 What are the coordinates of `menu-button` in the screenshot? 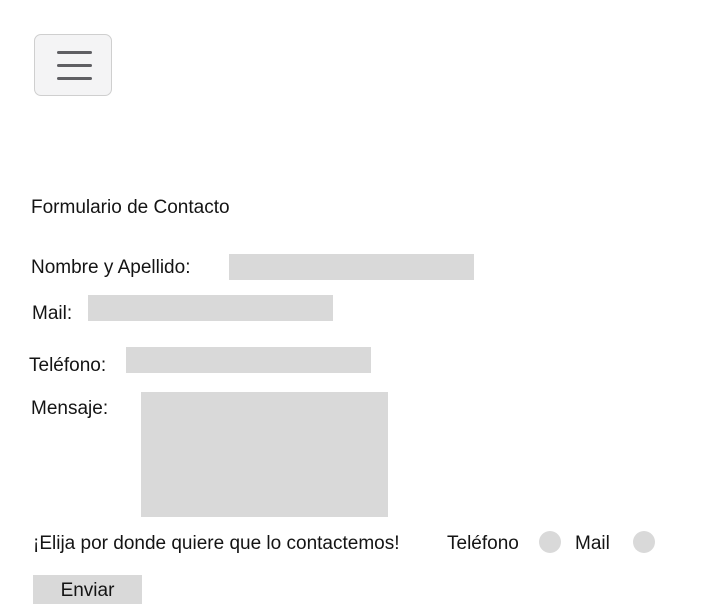 It's located at (73, 65).